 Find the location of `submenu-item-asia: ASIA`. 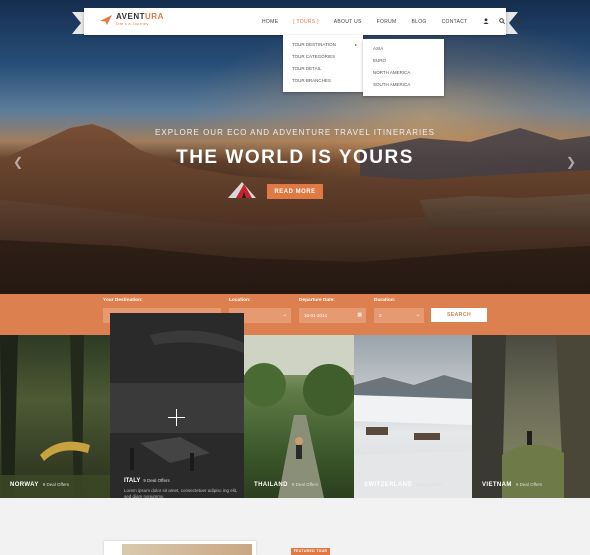

submenu-item-asia: ASIA is located at coordinates (403, 49).